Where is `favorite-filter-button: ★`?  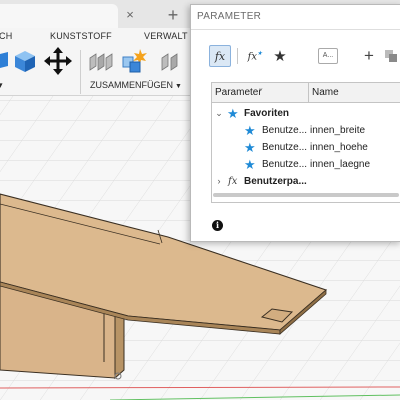 favorite-filter-button: ★ is located at coordinates (280, 56).